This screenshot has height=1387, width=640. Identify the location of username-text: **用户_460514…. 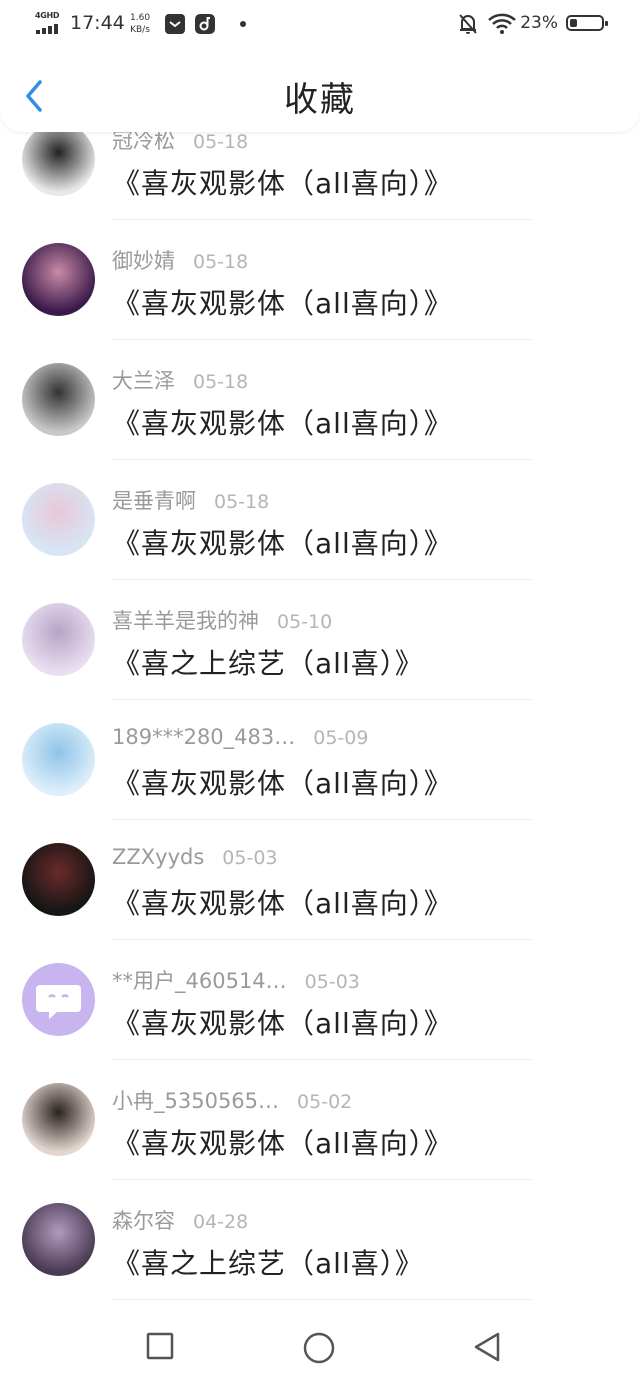
(199, 981).